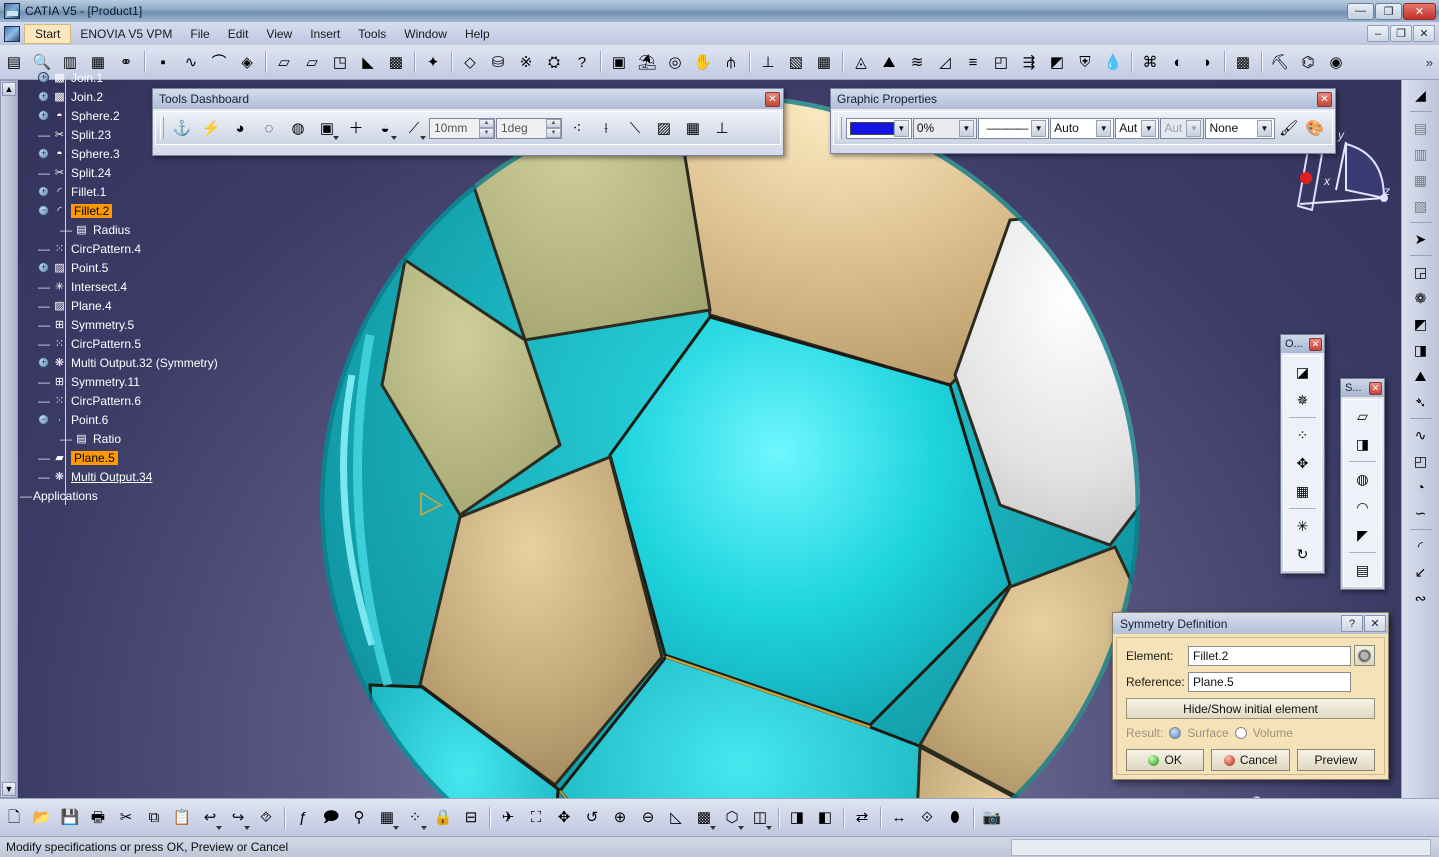 This screenshot has width=1439, height=857. What do you see at coordinates (266, 818) in the screenshot?
I see `whats-this-icon: ⯑` at bounding box center [266, 818].